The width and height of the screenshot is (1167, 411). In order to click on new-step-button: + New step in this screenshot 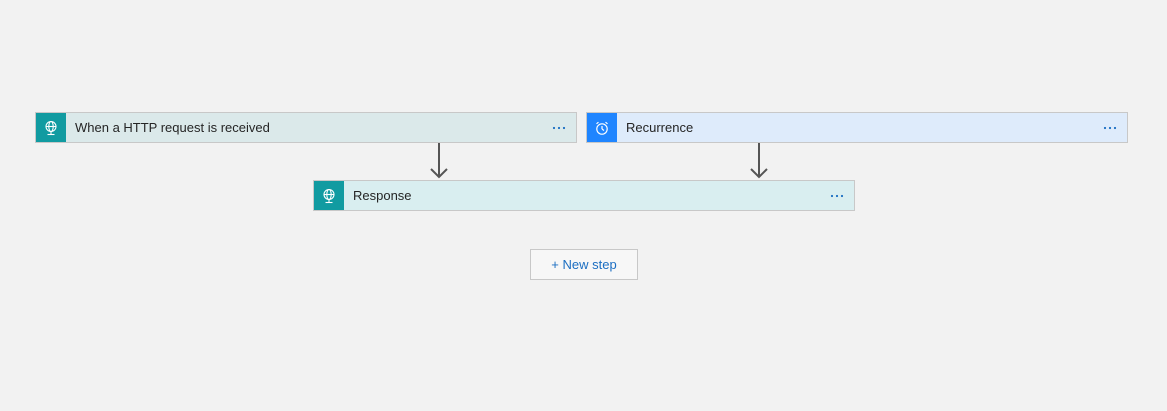, I will do `click(584, 264)`.